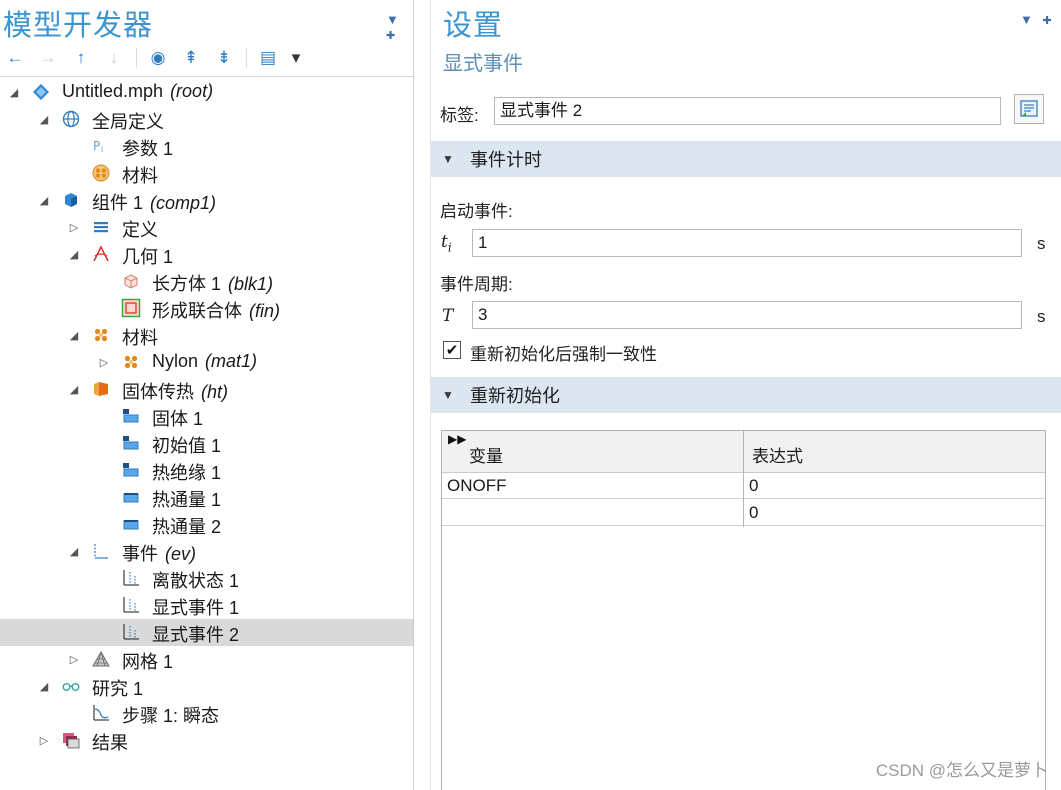  Describe the element at coordinates (296, 58) in the screenshot. I see `dropdown-icon: ▾` at that location.